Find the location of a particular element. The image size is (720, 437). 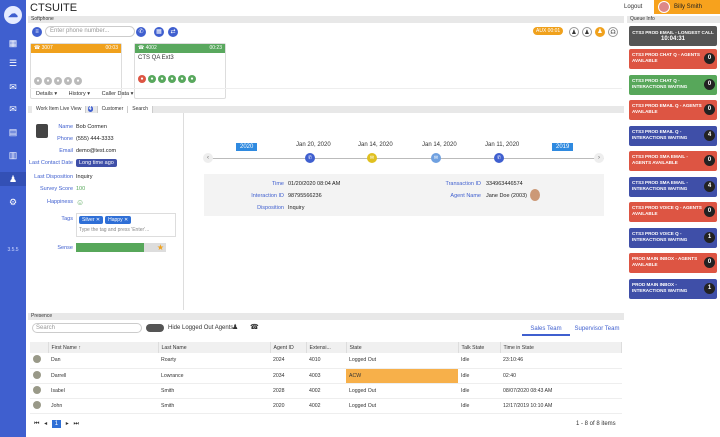

chat-icon: ✉ is located at coordinates (13, 87).